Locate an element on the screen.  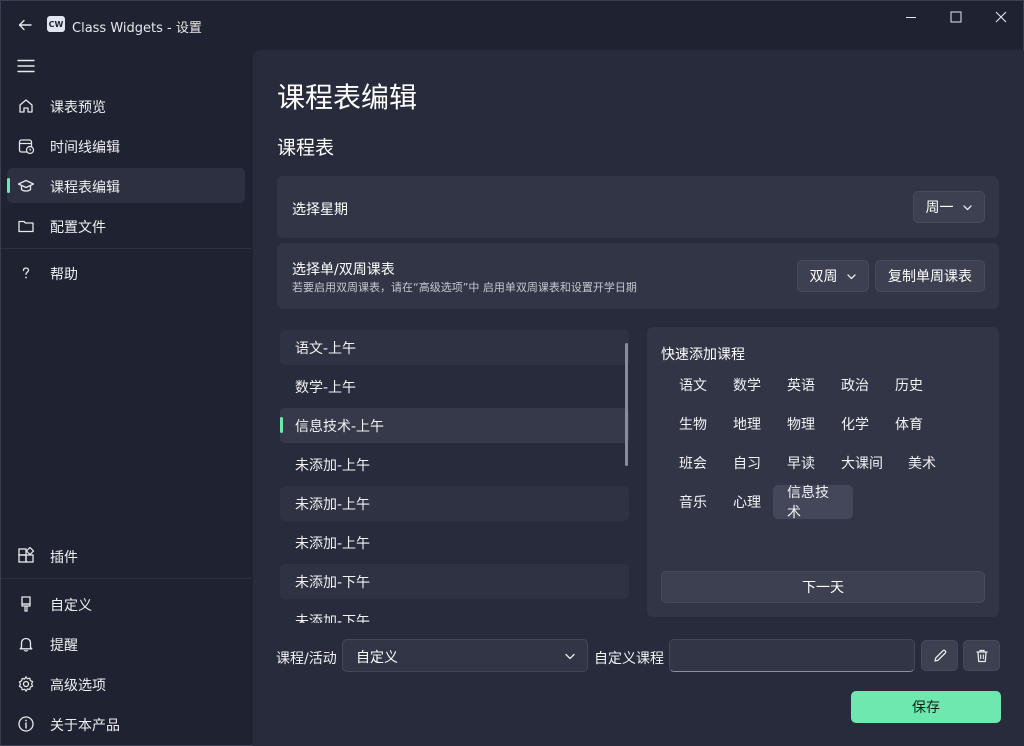
quick-add-course: 地理 is located at coordinates (747, 424).